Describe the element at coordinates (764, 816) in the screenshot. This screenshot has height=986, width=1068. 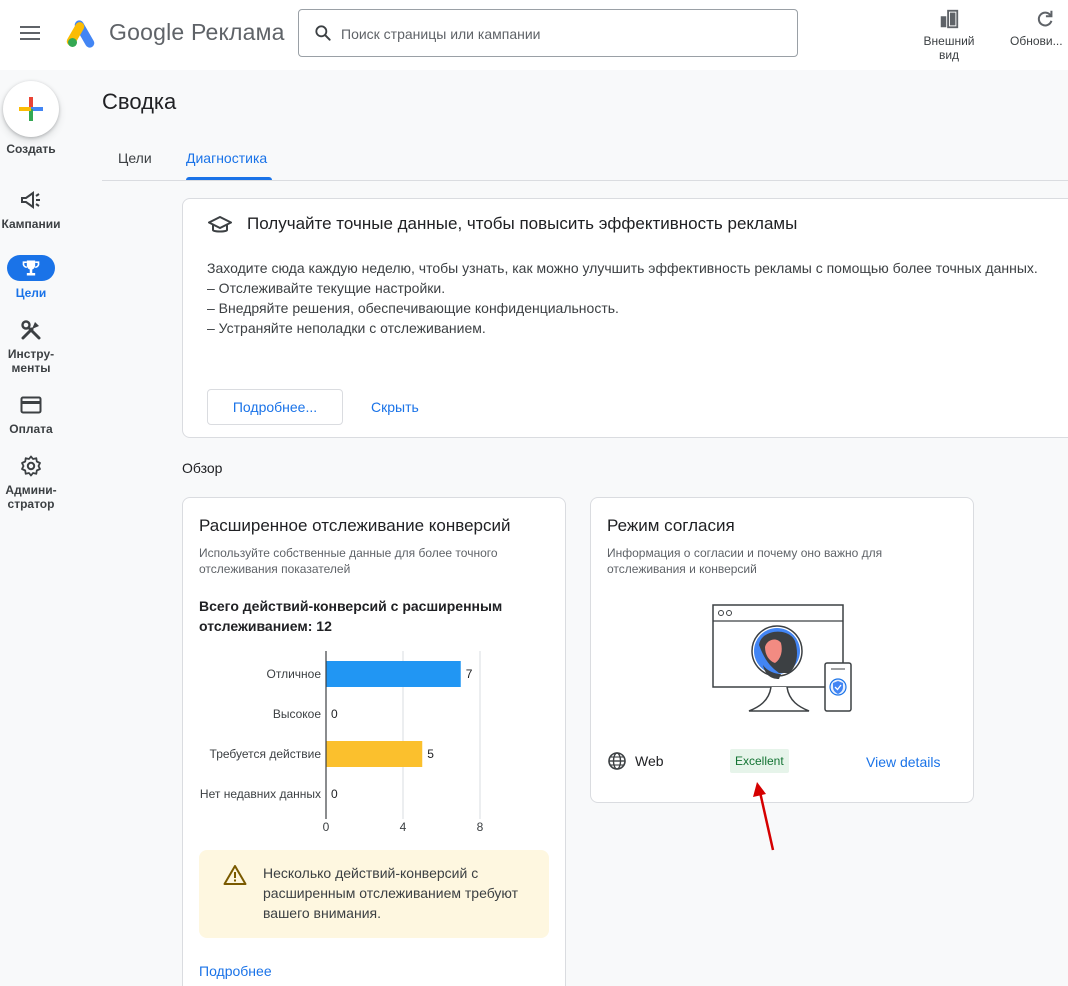
I see `annotation-arrow` at that location.